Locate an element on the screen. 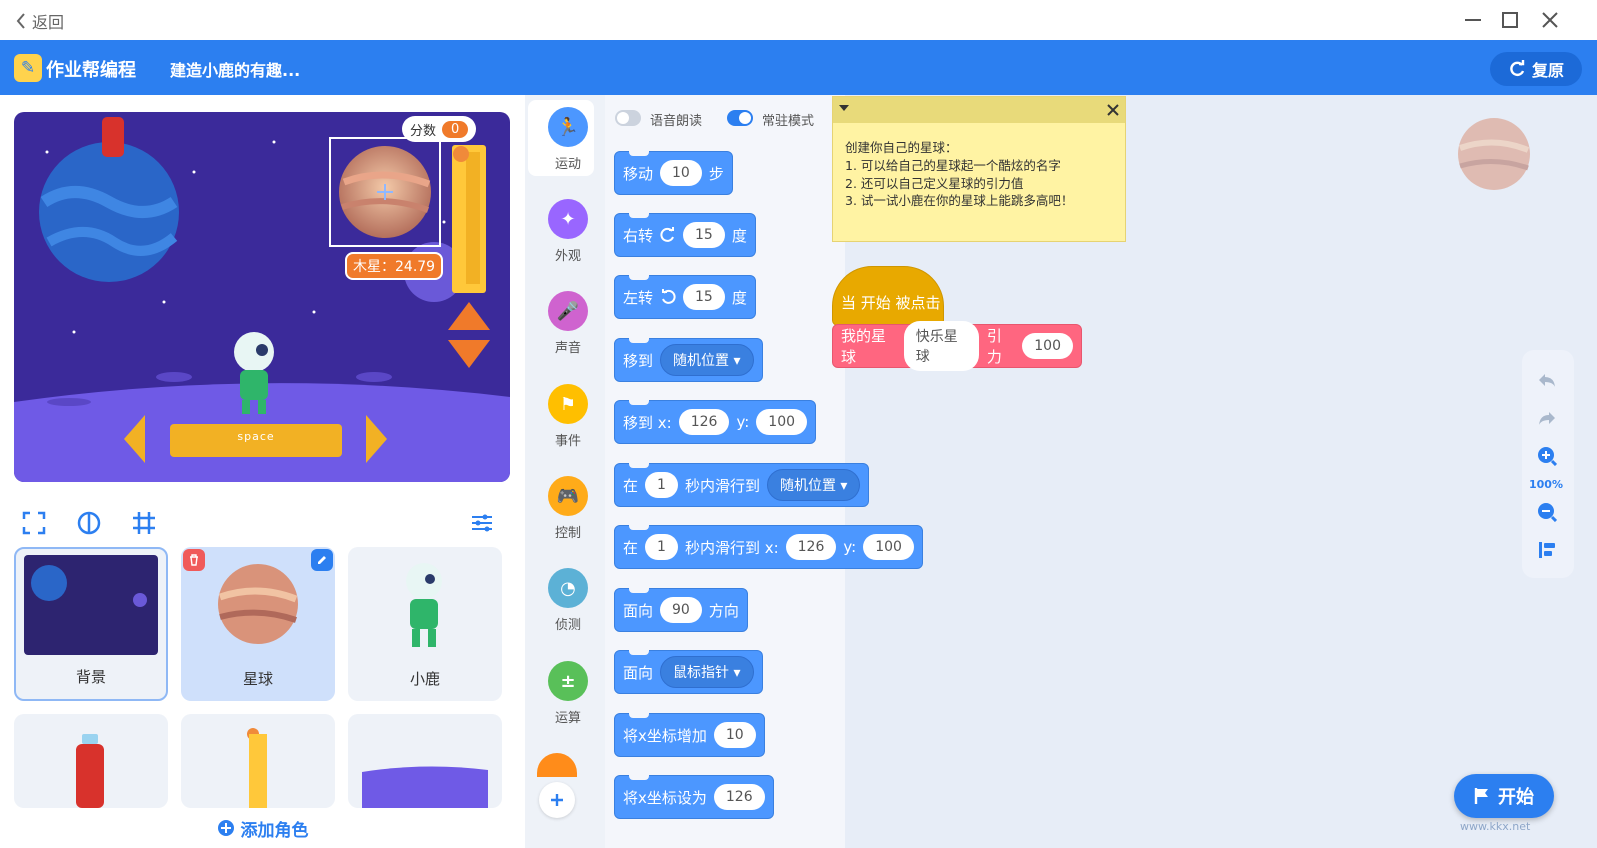  category-sound: 🎤 声音 is located at coordinates (568, 323).